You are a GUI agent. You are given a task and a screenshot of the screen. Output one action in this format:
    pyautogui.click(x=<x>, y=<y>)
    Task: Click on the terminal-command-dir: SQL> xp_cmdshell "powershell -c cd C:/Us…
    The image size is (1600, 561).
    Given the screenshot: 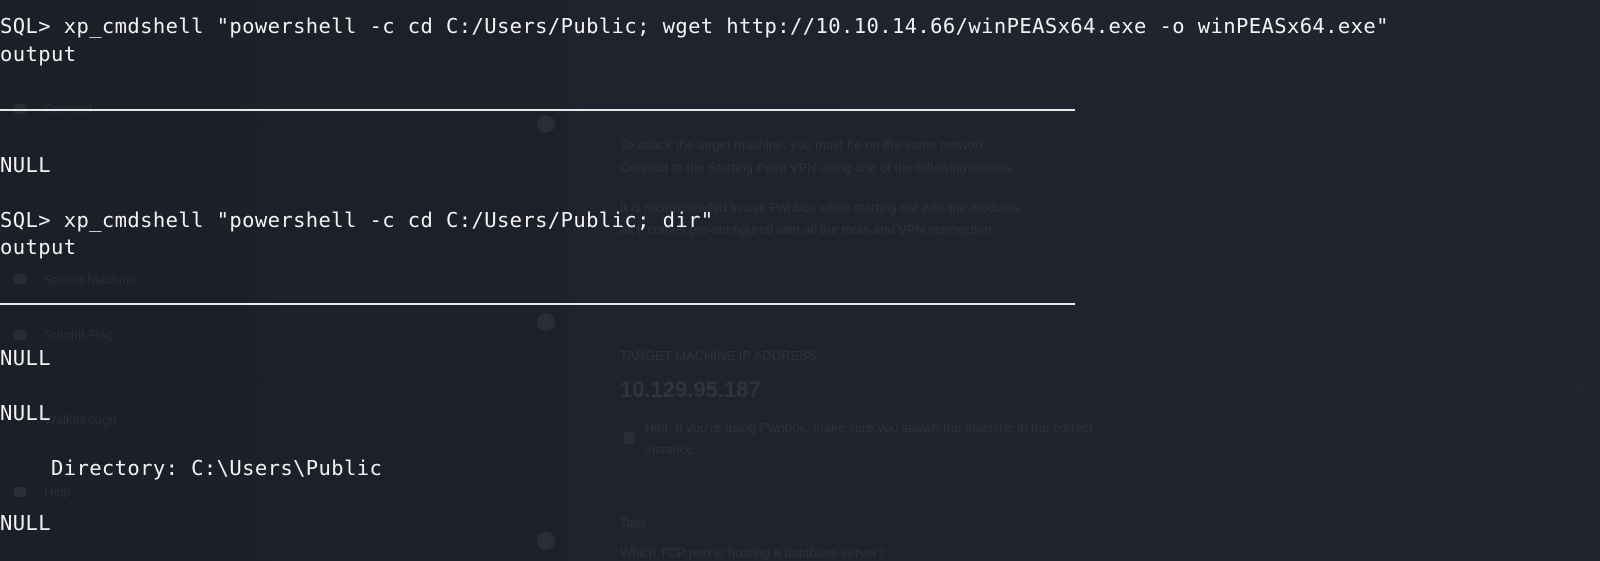 What is the action you would take?
    pyautogui.click(x=357, y=220)
    